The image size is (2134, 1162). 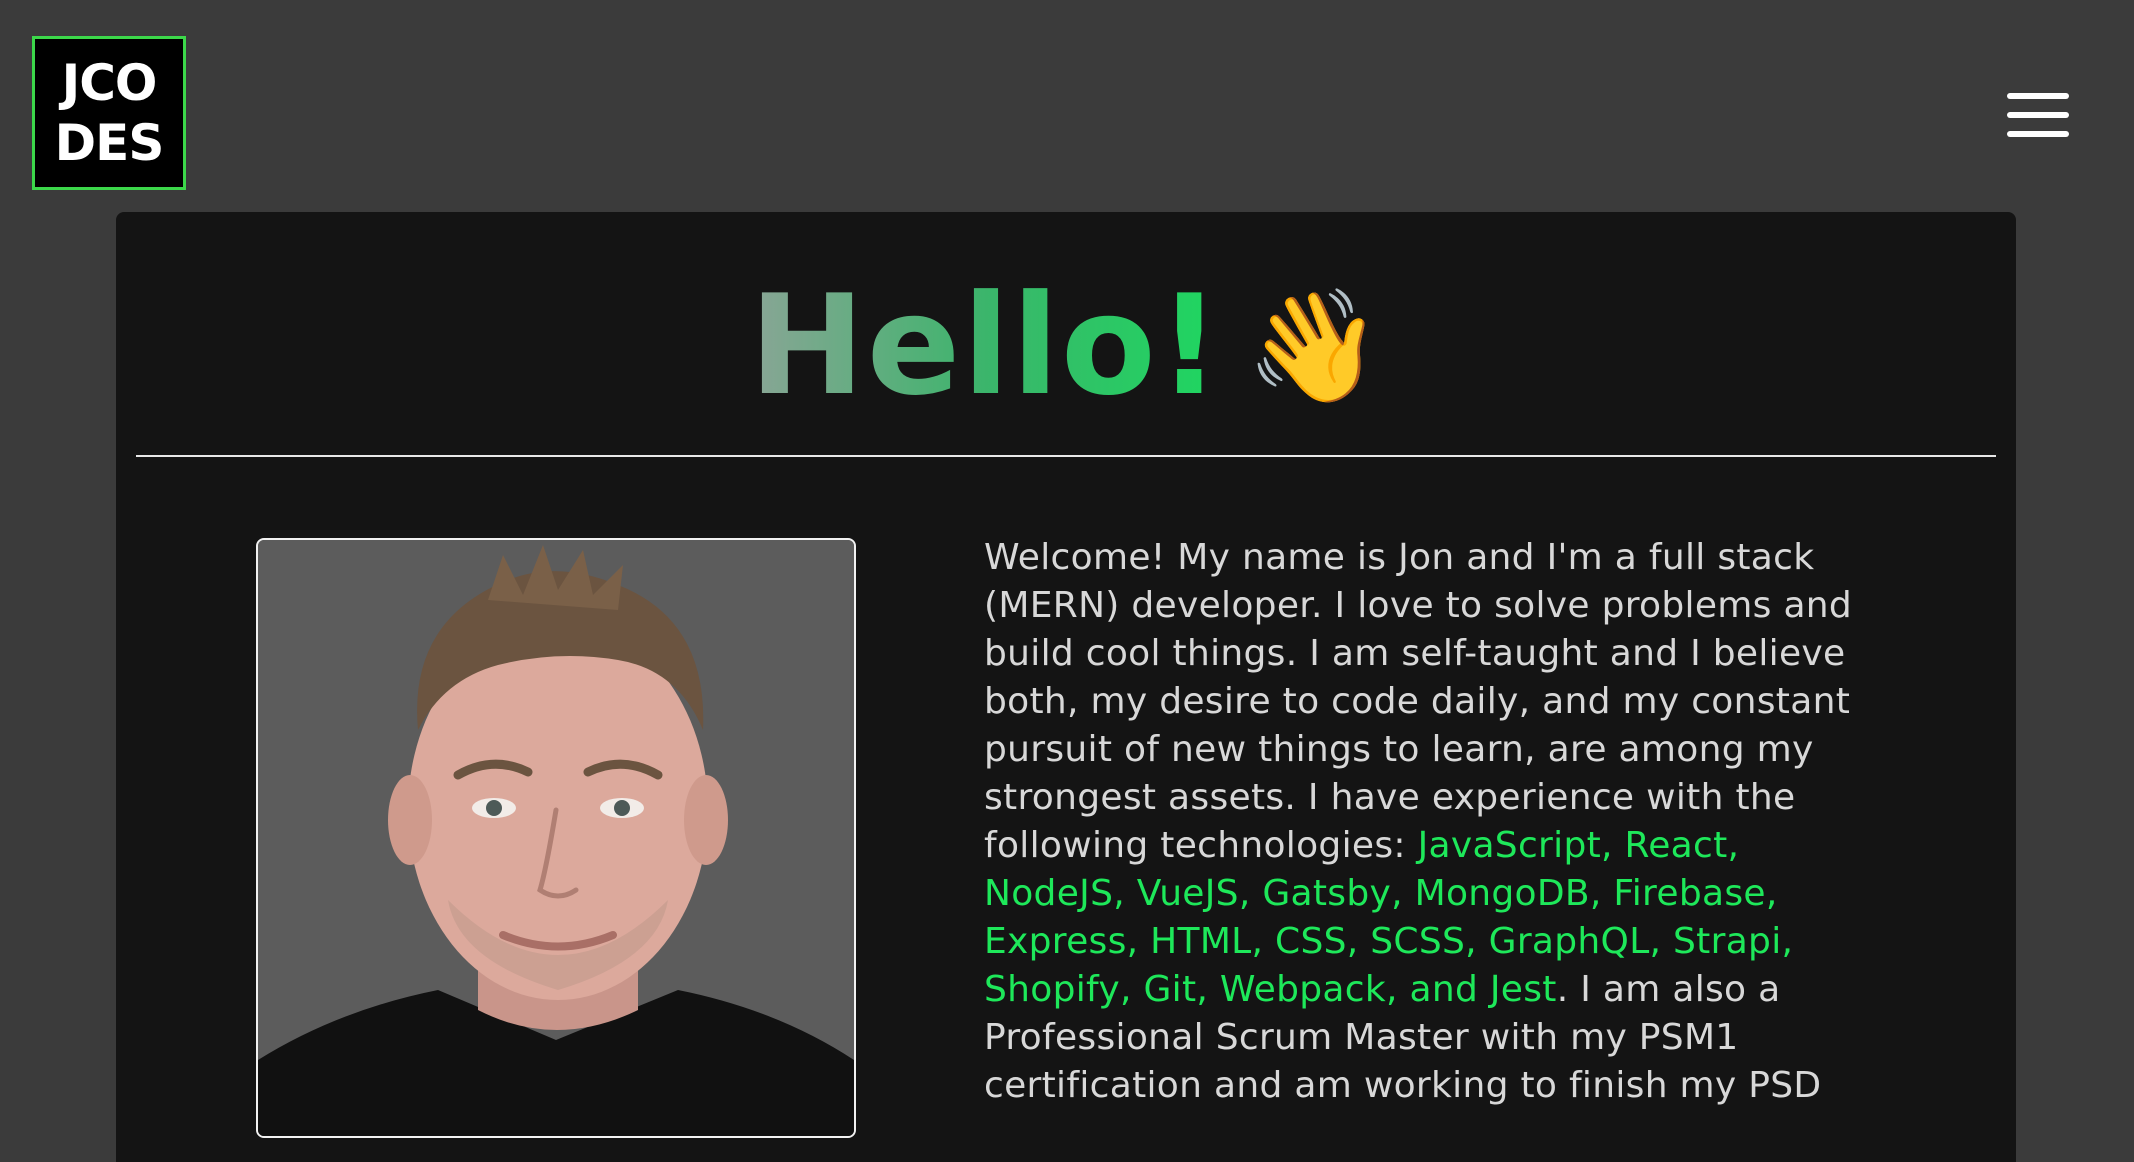 I want to click on profile-photo-illustration, so click(x=556, y=838).